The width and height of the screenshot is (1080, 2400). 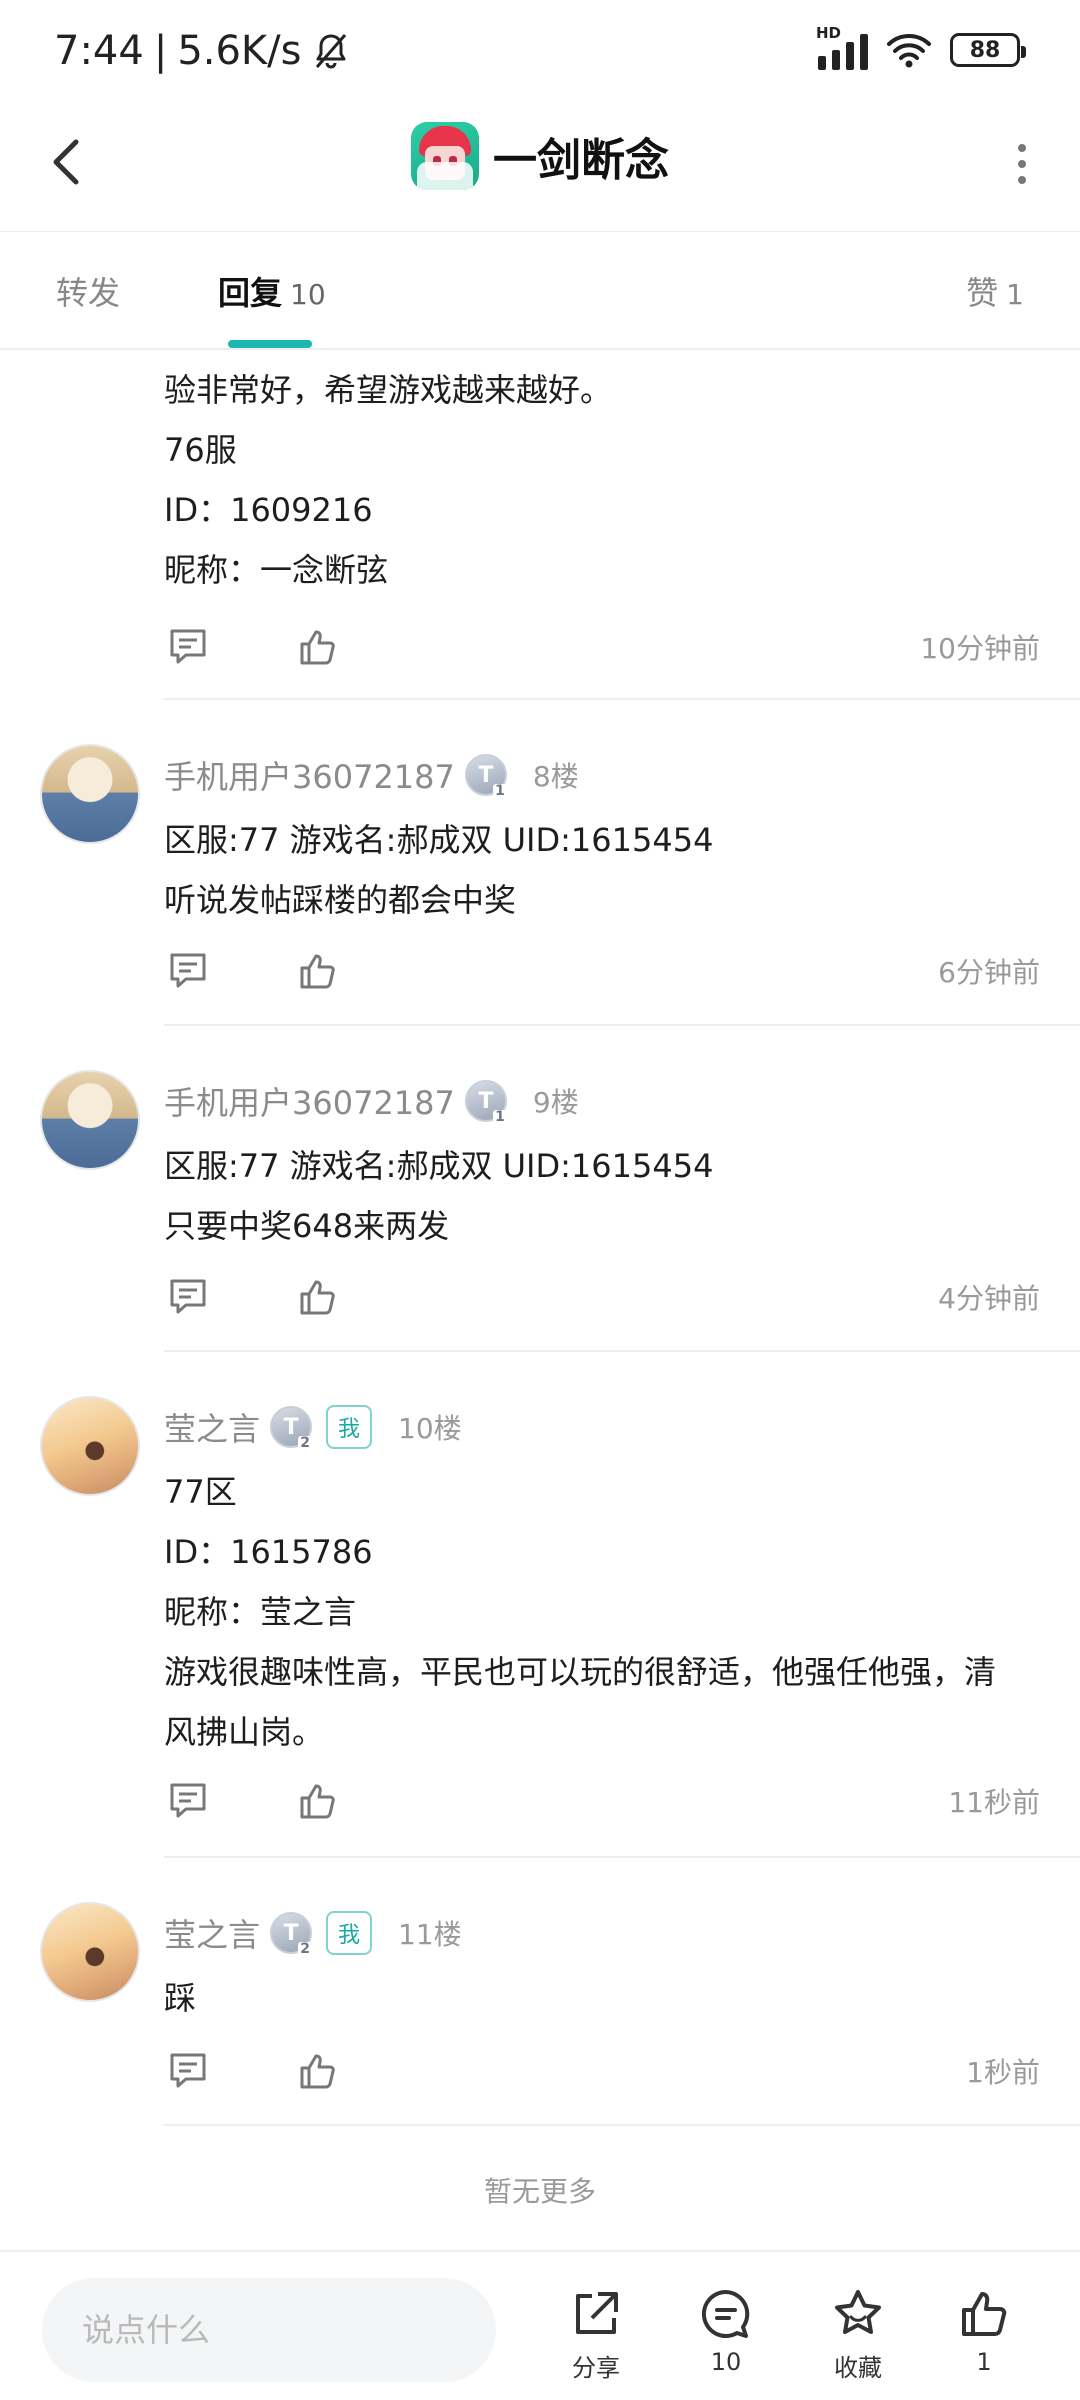 I want to click on tab-reply: 回复 10, so click(x=272, y=291).